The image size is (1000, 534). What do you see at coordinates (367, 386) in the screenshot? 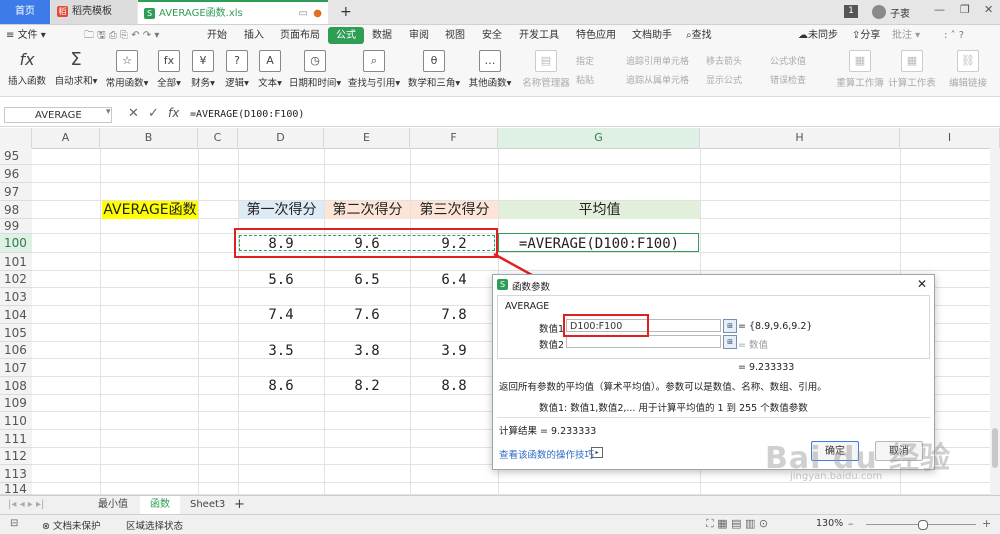
I see `cell-e108: 8.2` at bounding box center [367, 386].